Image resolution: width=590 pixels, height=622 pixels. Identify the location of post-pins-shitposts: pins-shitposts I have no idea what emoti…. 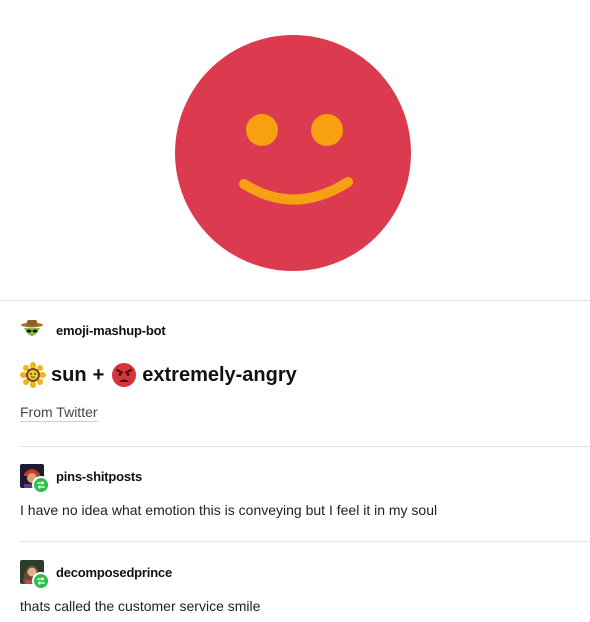
(300, 491).